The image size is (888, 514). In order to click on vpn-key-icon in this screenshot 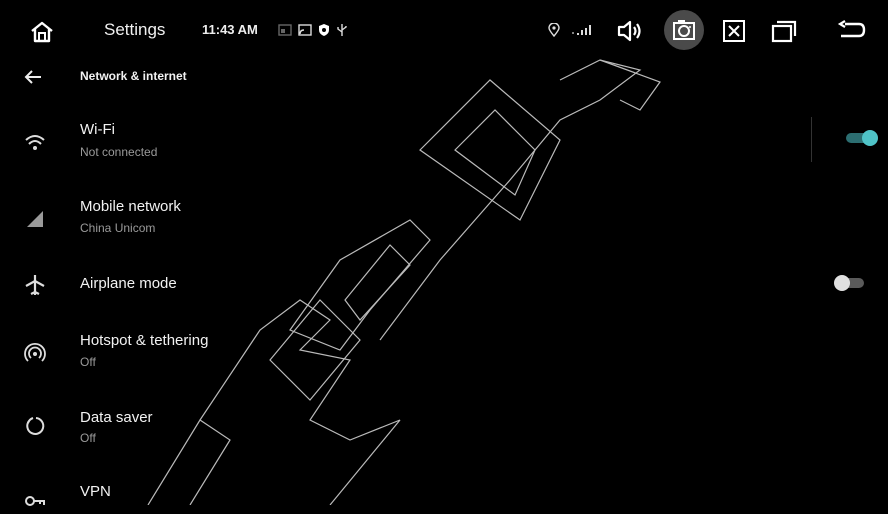, I will do `click(35, 501)`.